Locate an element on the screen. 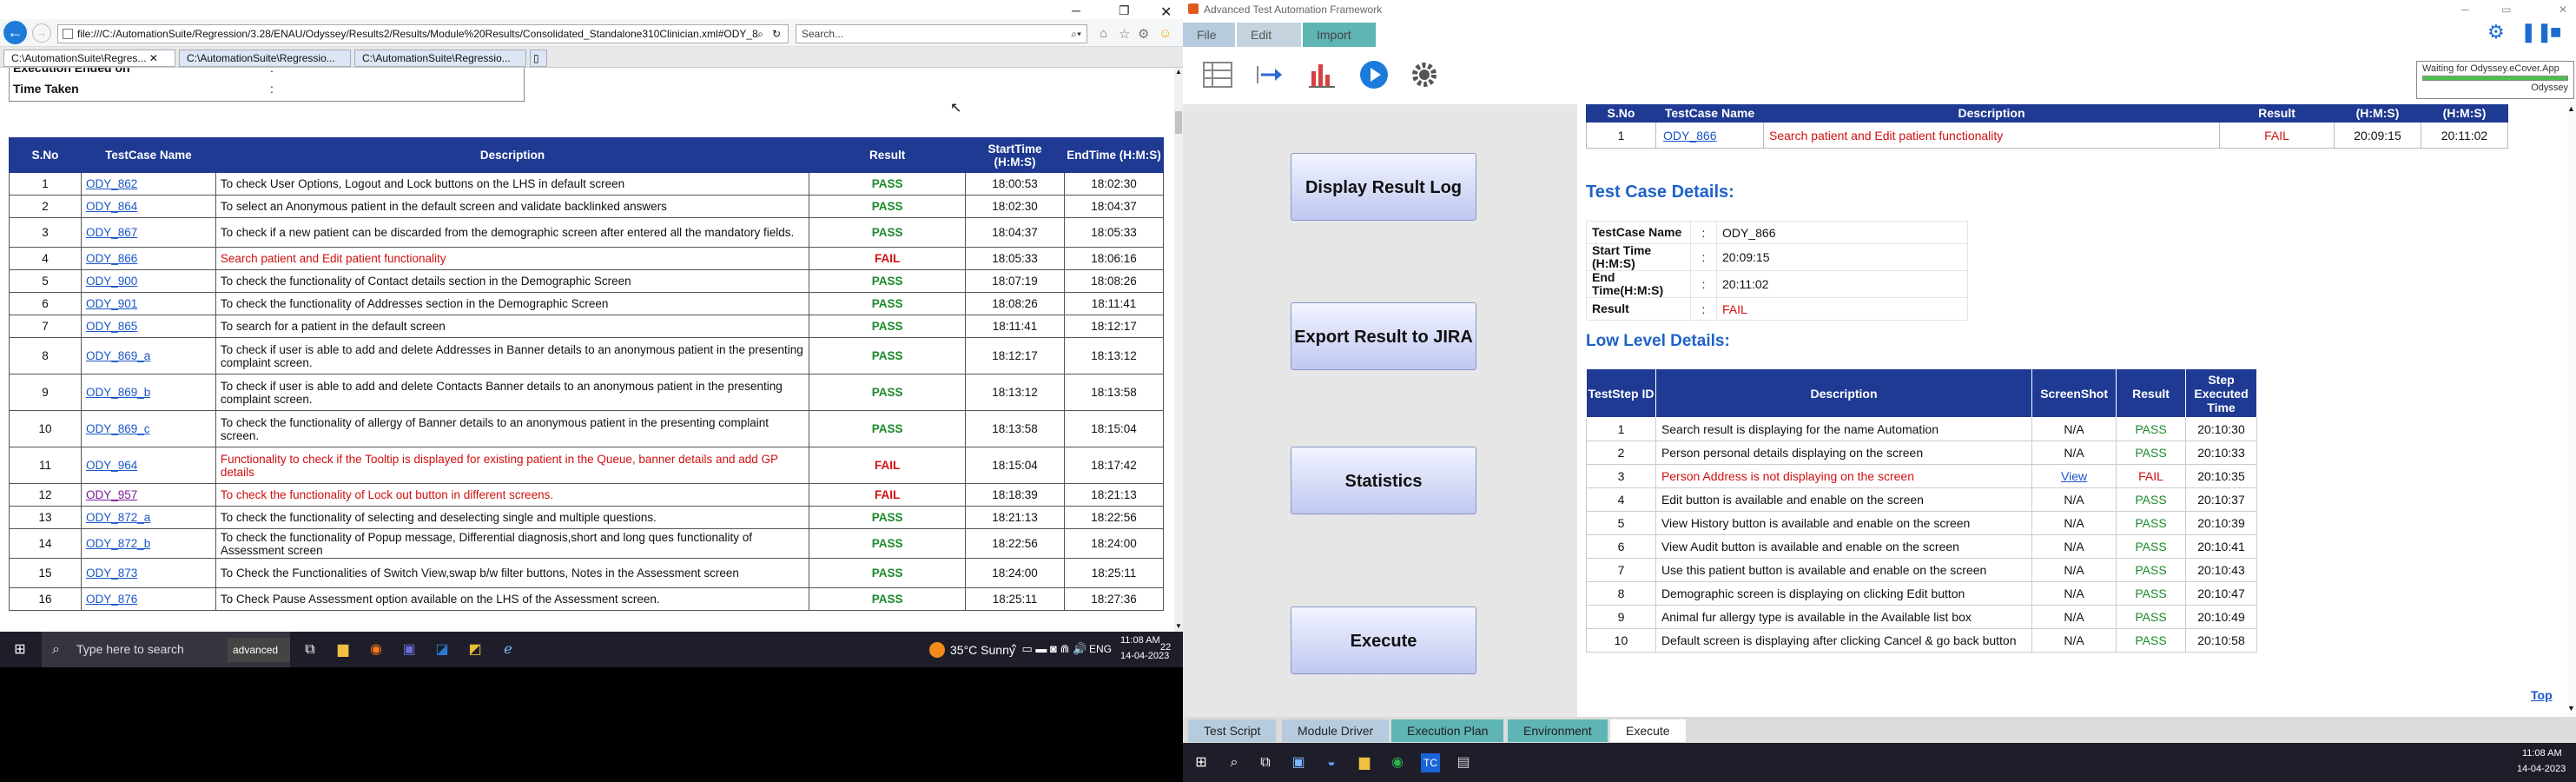 The image size is (2576, 782). export-result-jira-button: Export Result to JIRA is located at coordinates (1383, 336).